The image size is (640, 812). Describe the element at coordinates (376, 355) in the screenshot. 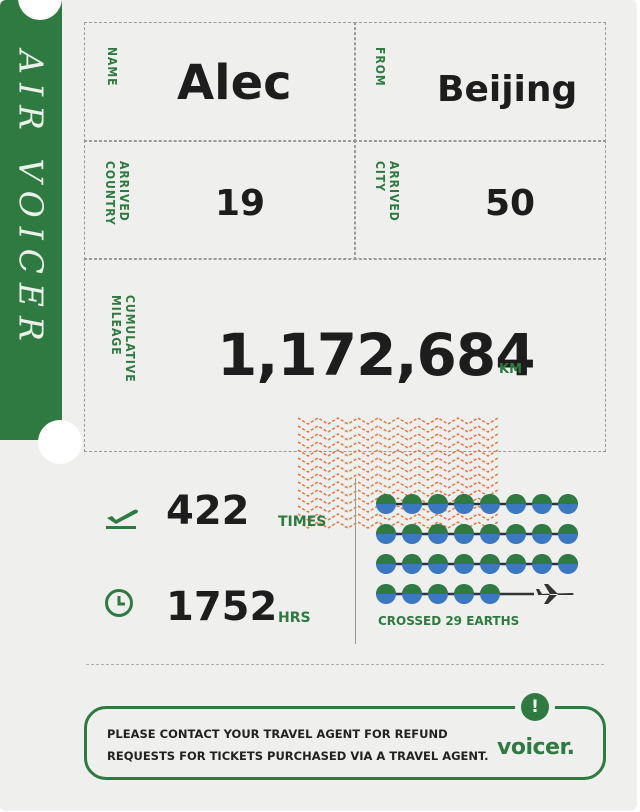

I see `mileage-value: 1,172,684` at that location.